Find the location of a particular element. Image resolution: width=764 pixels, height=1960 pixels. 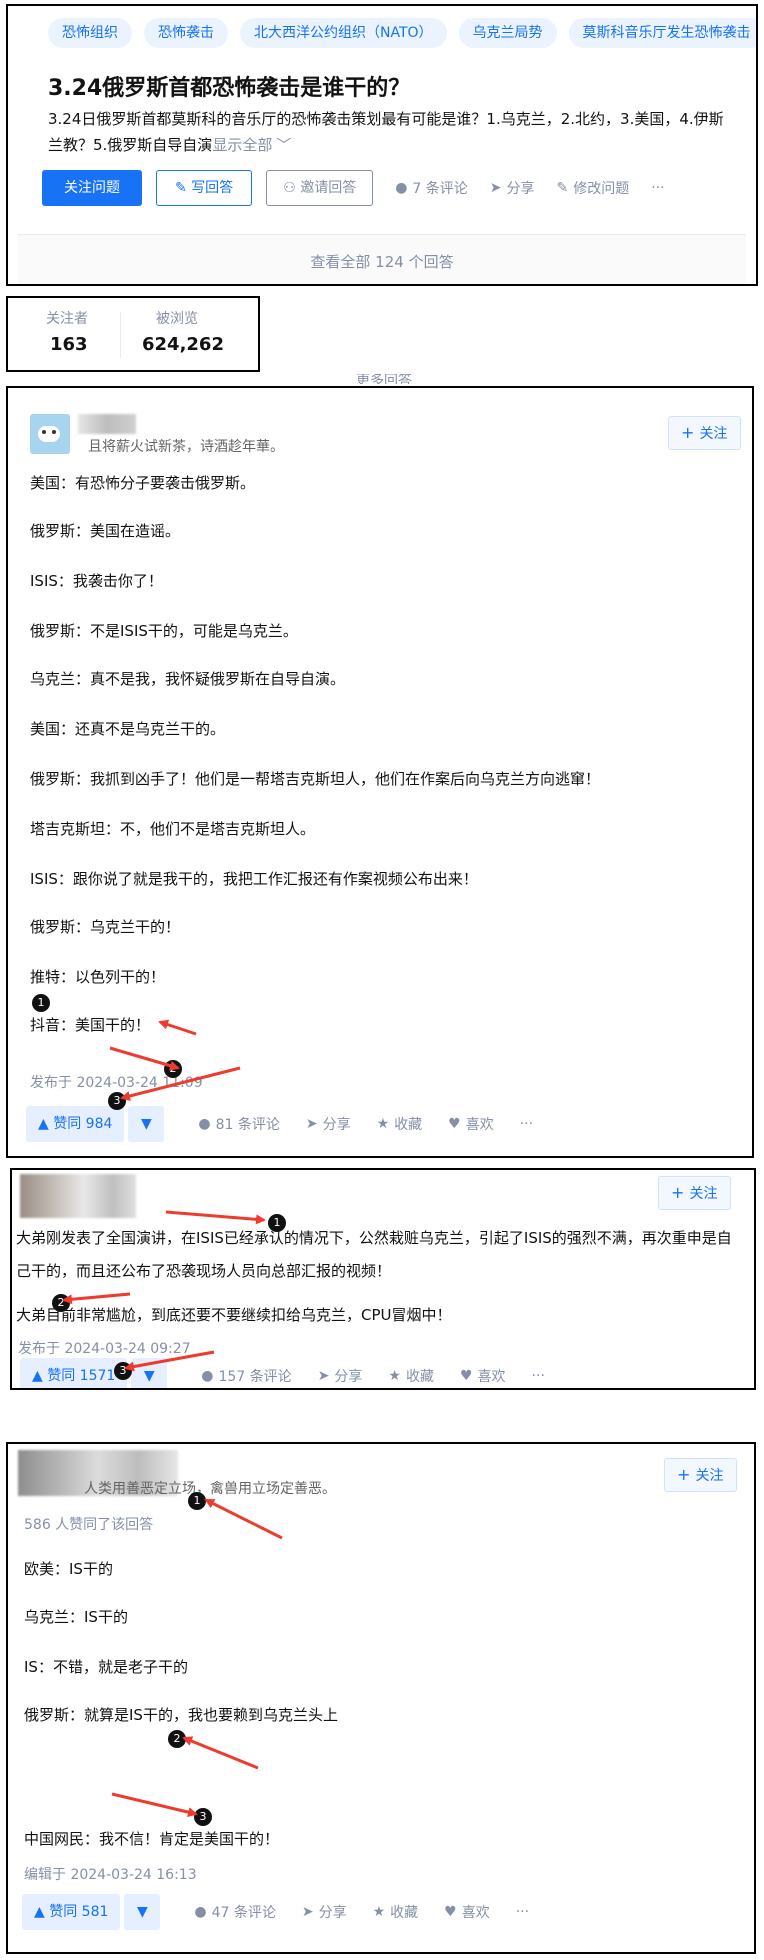

topic-tag: 莫斯科音乐厅发生恐怖袭击 is located at coordinates (662, 33).